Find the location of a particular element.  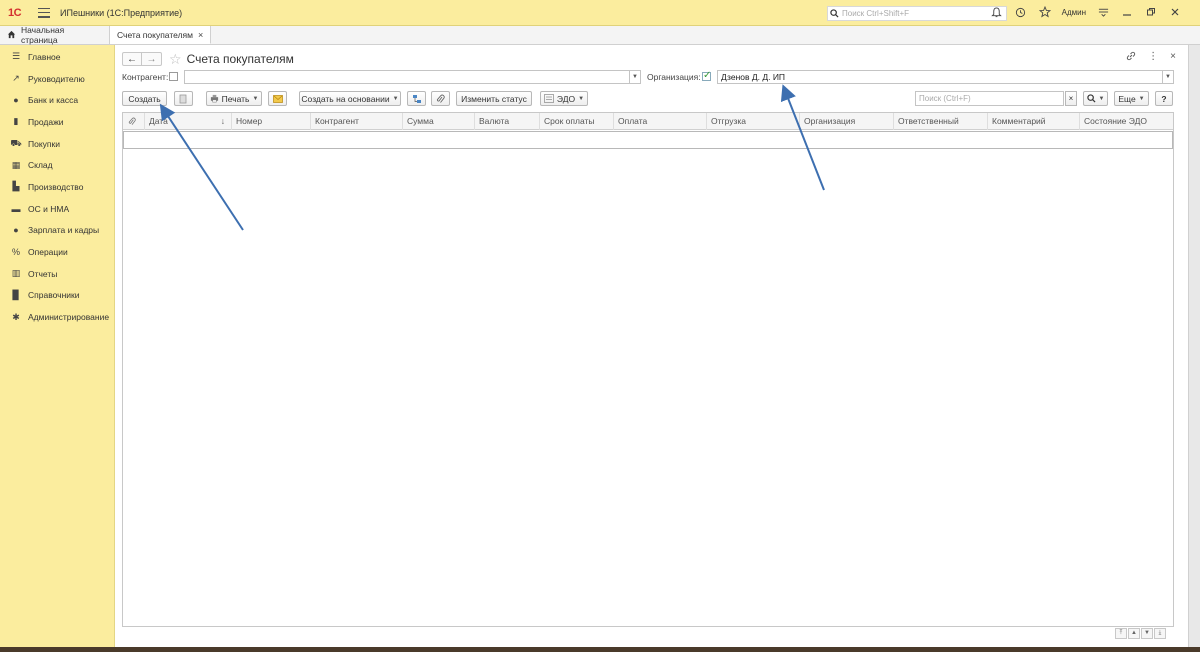

close-icon is located at coordinates (1175, 12).